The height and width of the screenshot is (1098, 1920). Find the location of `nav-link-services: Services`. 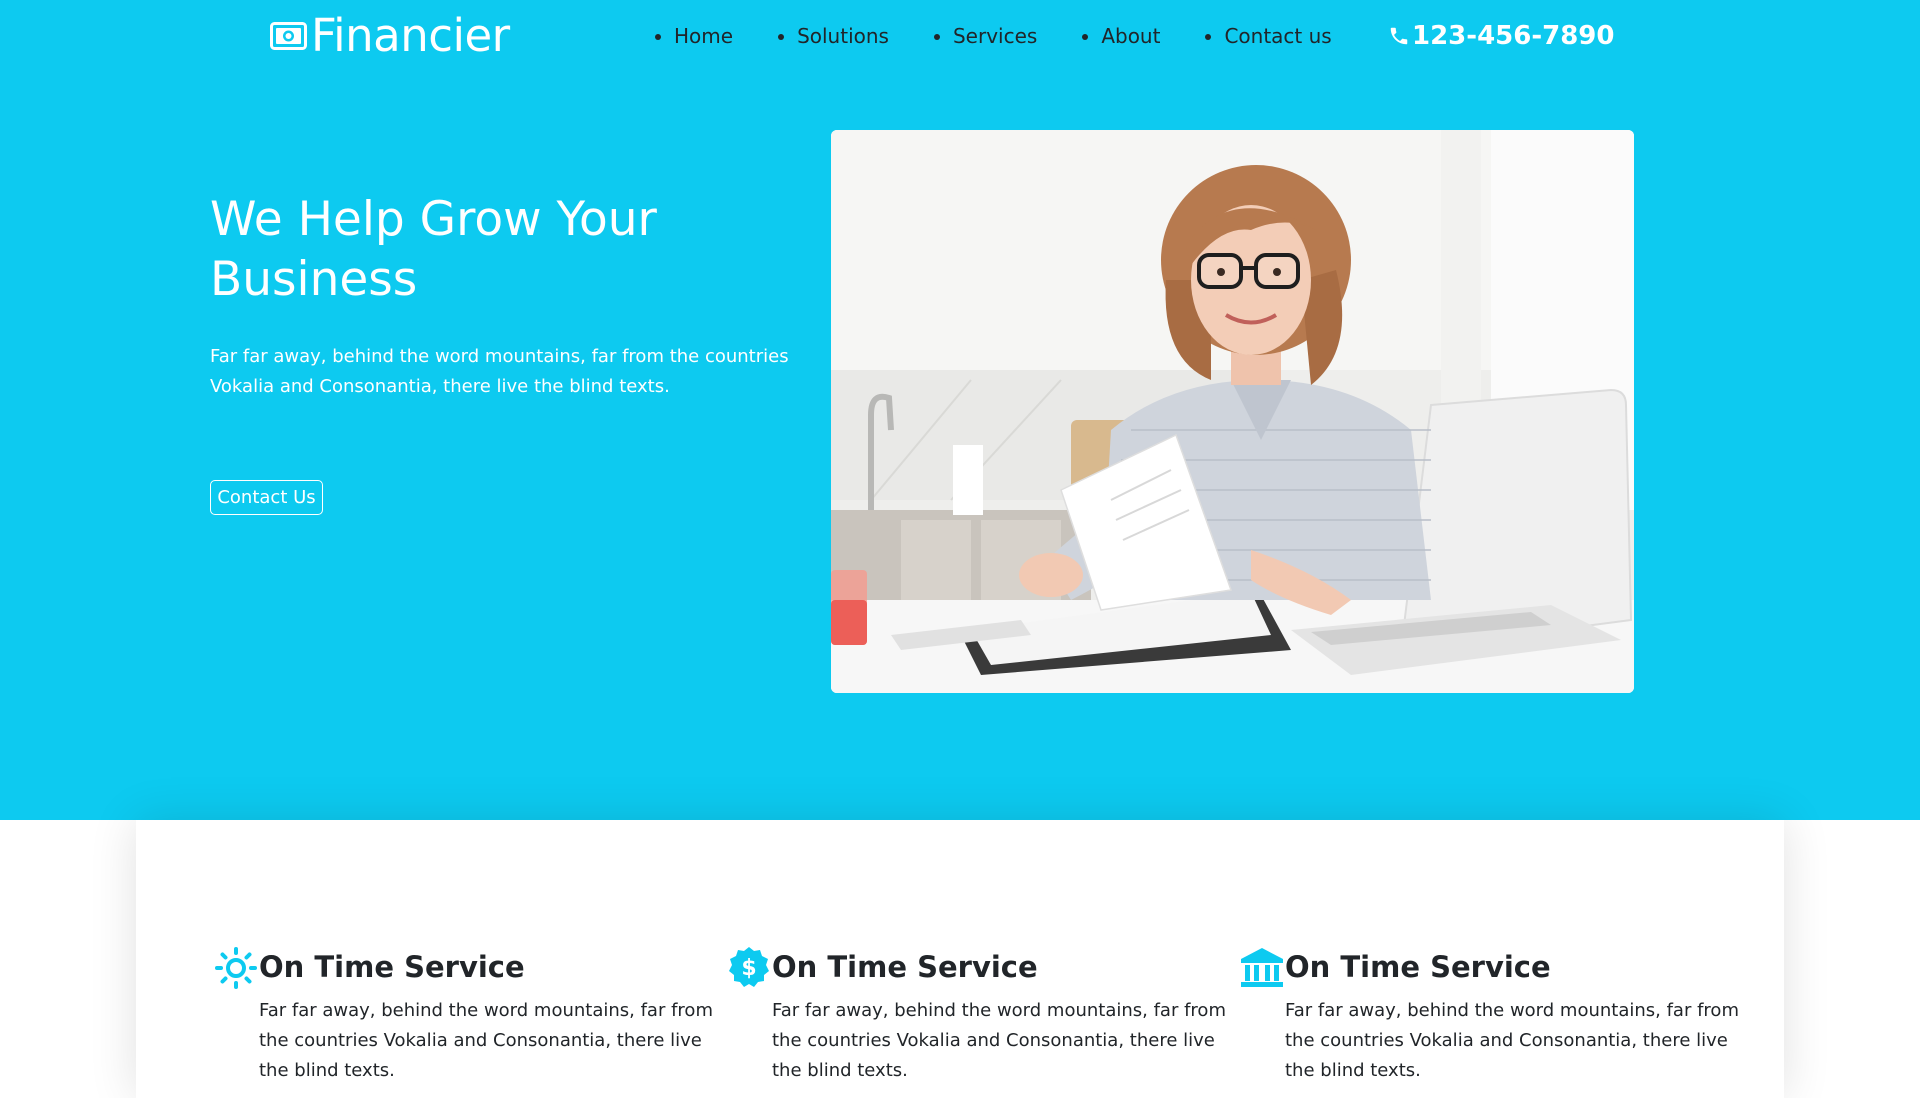

nav-link-services: Services is located at coordinates (995, 36).